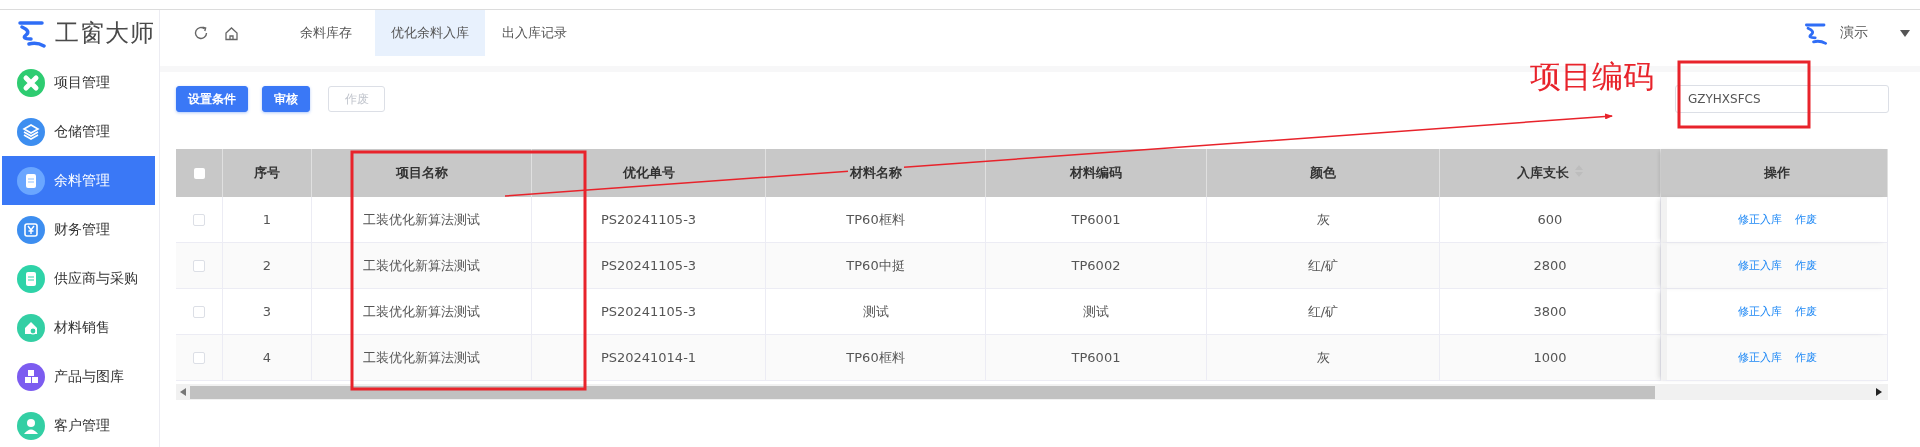 Image resolution: width=1920 pixels, height=447 pixels. Describe the element at coordinates (31, 425) in the screenshot. I see `person-icon` at that location.